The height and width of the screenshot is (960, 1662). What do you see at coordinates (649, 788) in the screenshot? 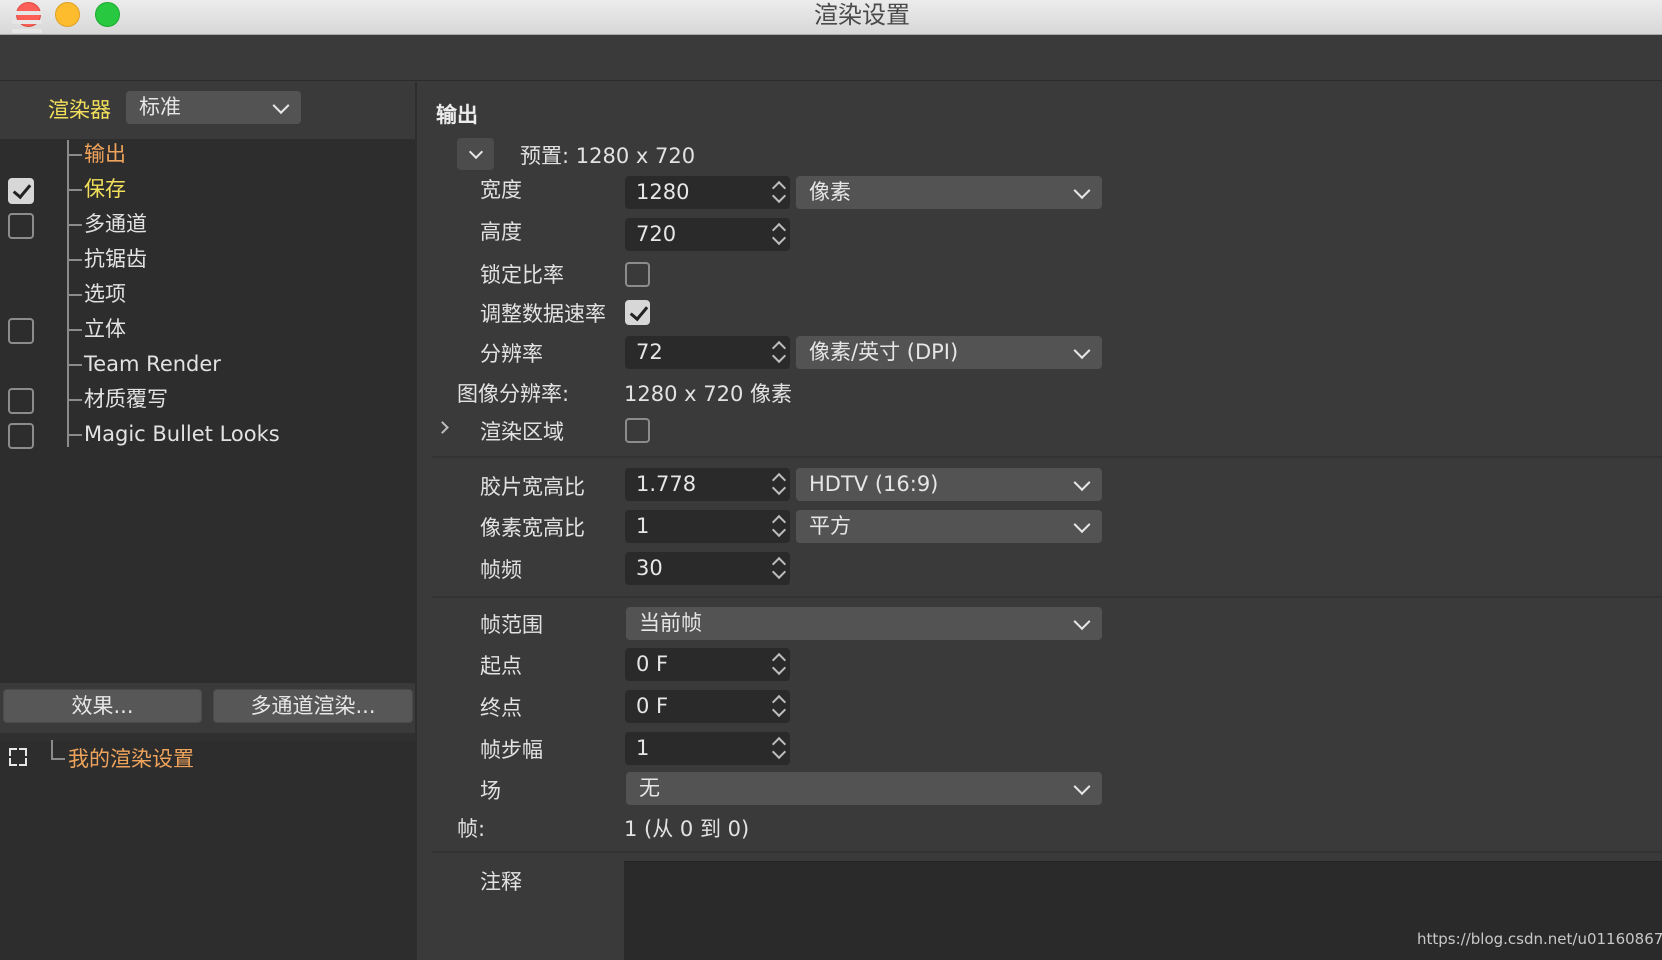
I see `field-value: 无` at bounding box center [649, 788].